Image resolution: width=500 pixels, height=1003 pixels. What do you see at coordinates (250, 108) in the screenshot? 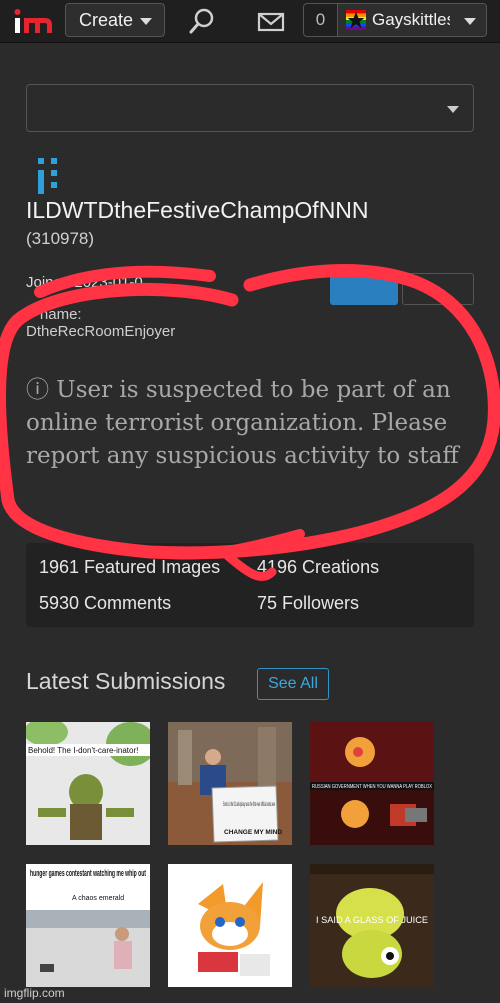
I see `profile-select-dropdown` at bounding box center [250, 108].